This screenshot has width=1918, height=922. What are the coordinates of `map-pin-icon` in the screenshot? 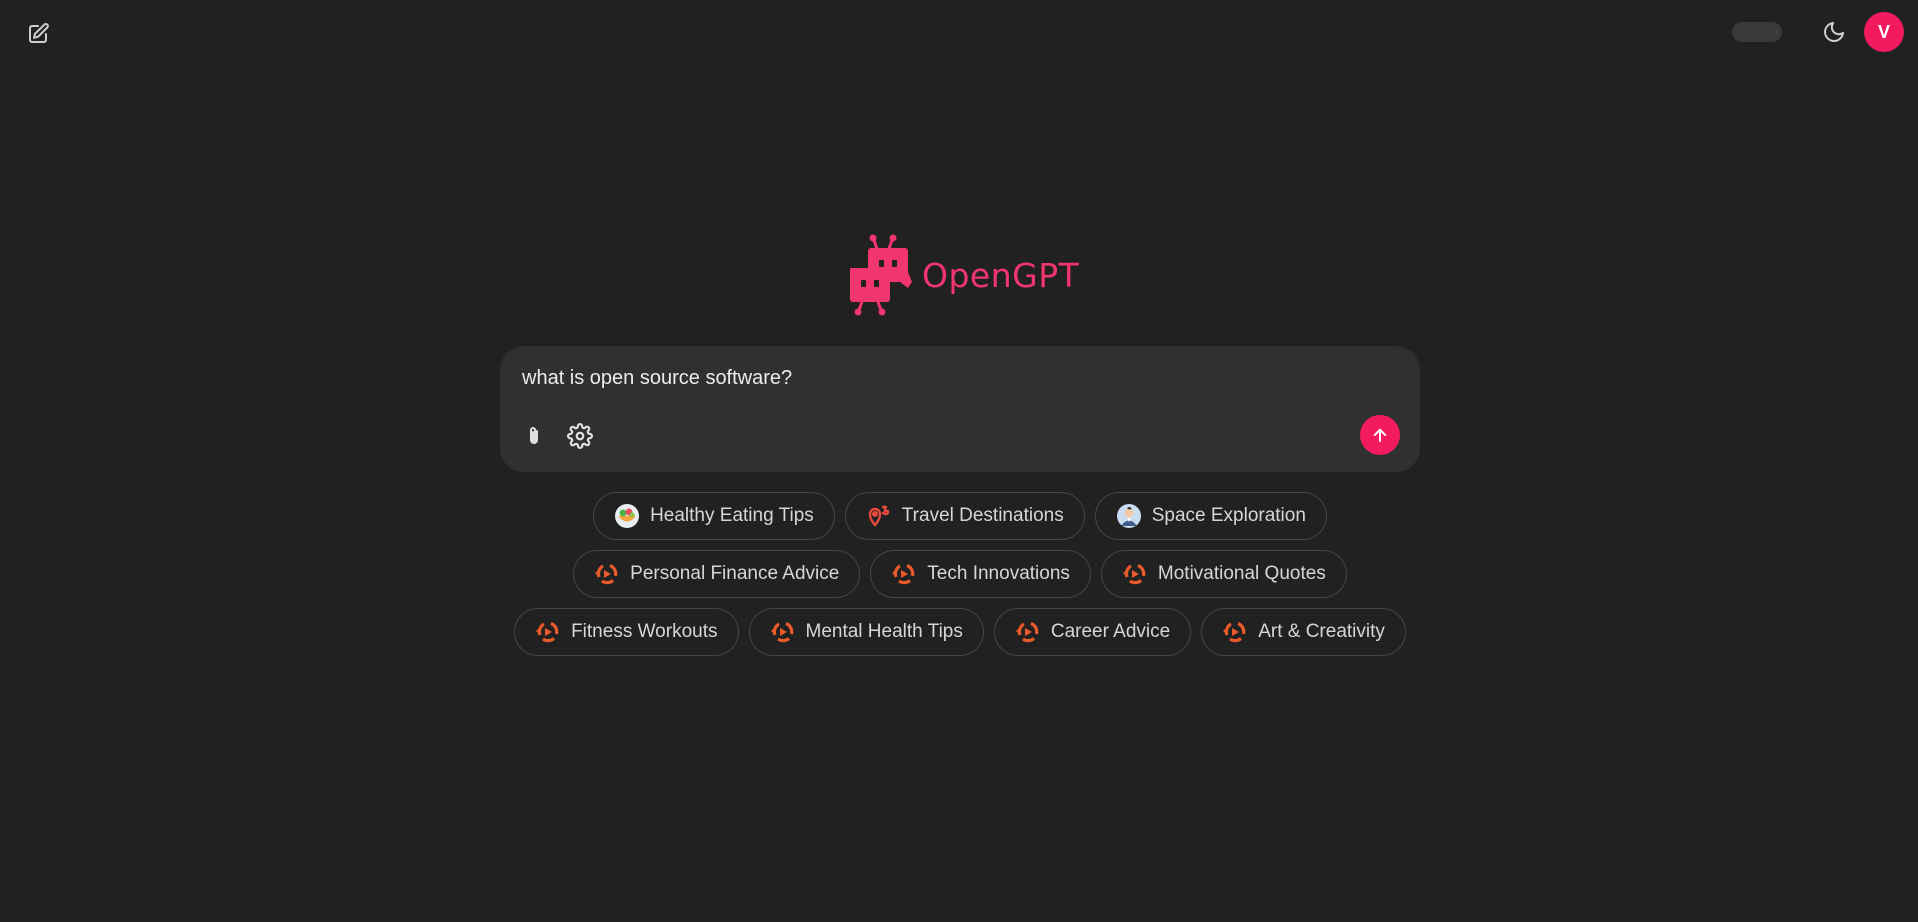 It's located at (879, 516).